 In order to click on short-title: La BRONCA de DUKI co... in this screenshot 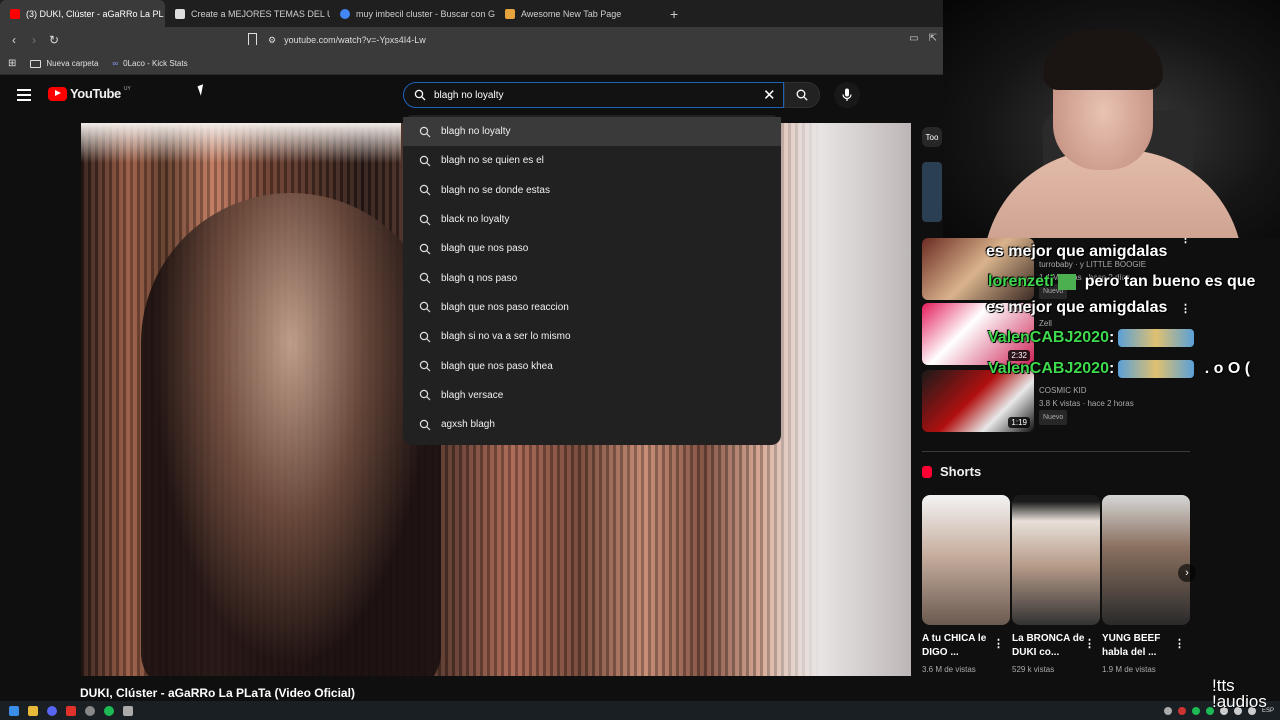, I will do `click(1052, 646)`.